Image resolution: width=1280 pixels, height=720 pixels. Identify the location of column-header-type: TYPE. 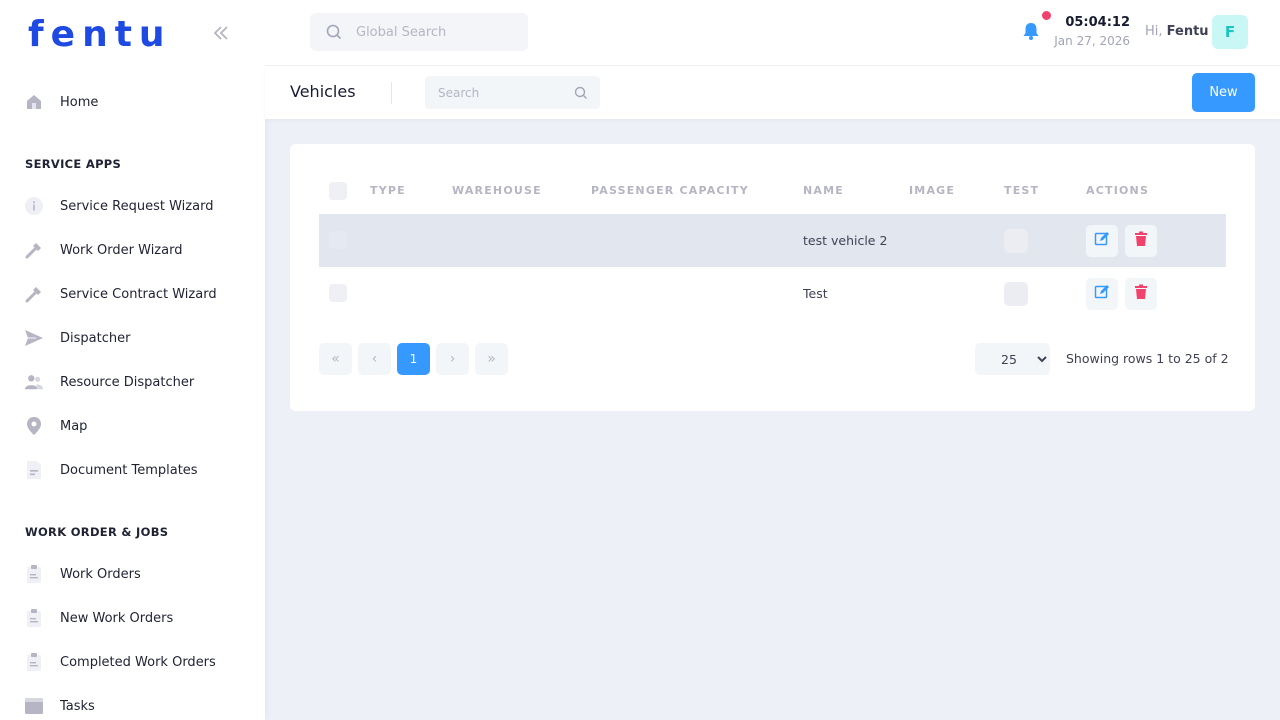
(388, 190).